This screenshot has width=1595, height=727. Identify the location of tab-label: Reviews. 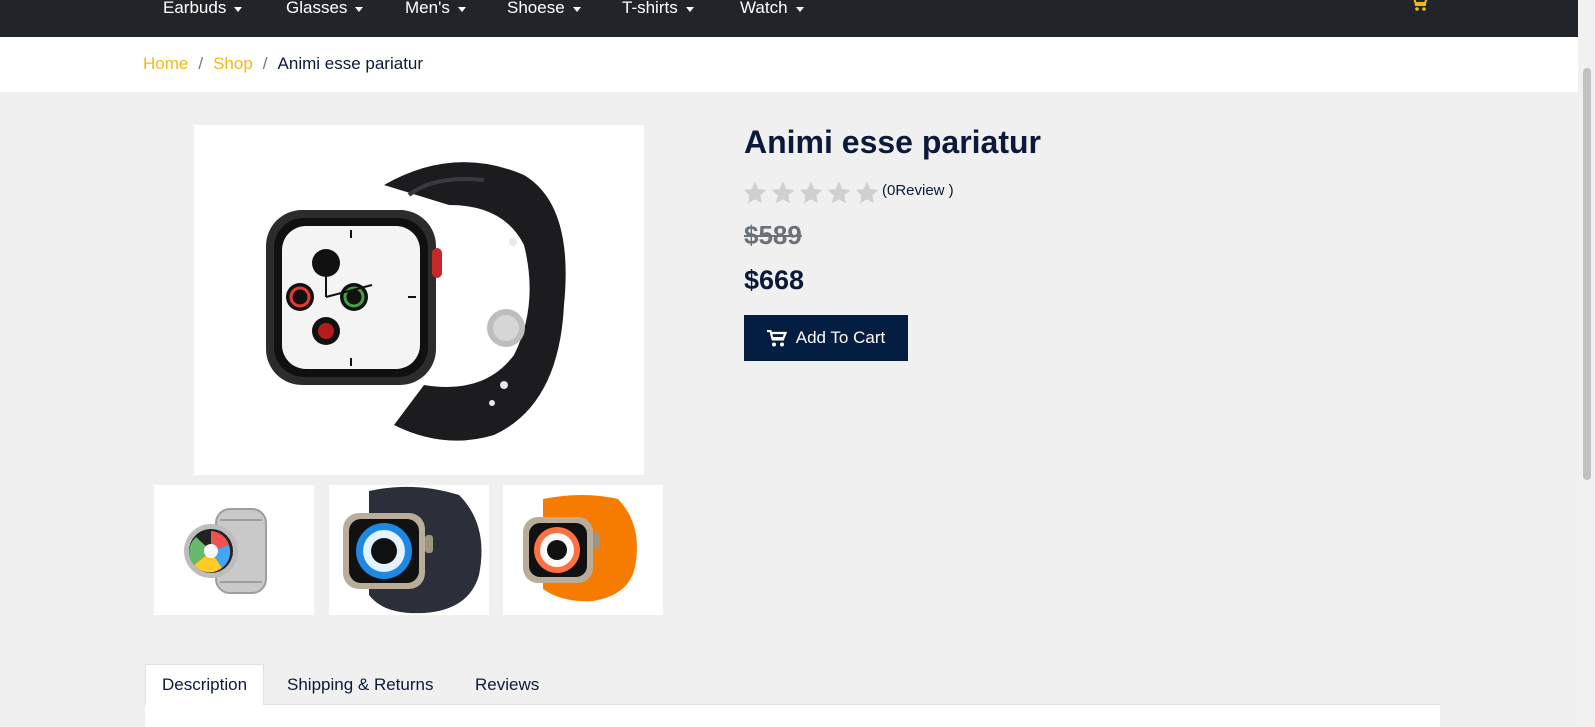
(507, 684).